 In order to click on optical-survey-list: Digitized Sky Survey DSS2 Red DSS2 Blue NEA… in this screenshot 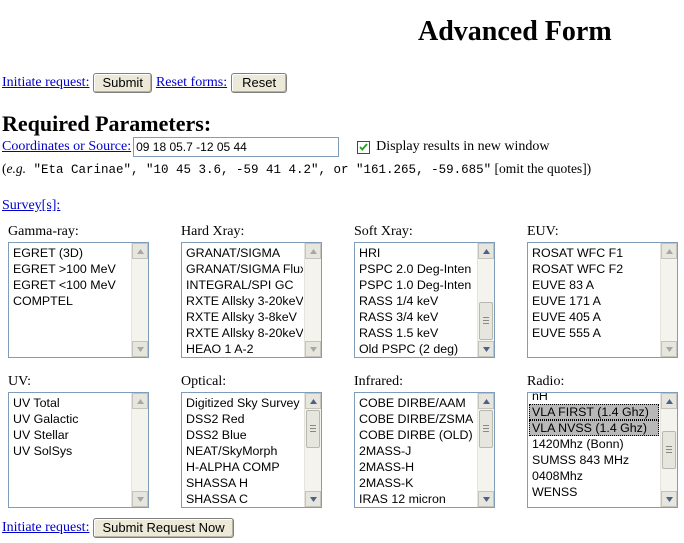, I will do `click(251, 450)`.